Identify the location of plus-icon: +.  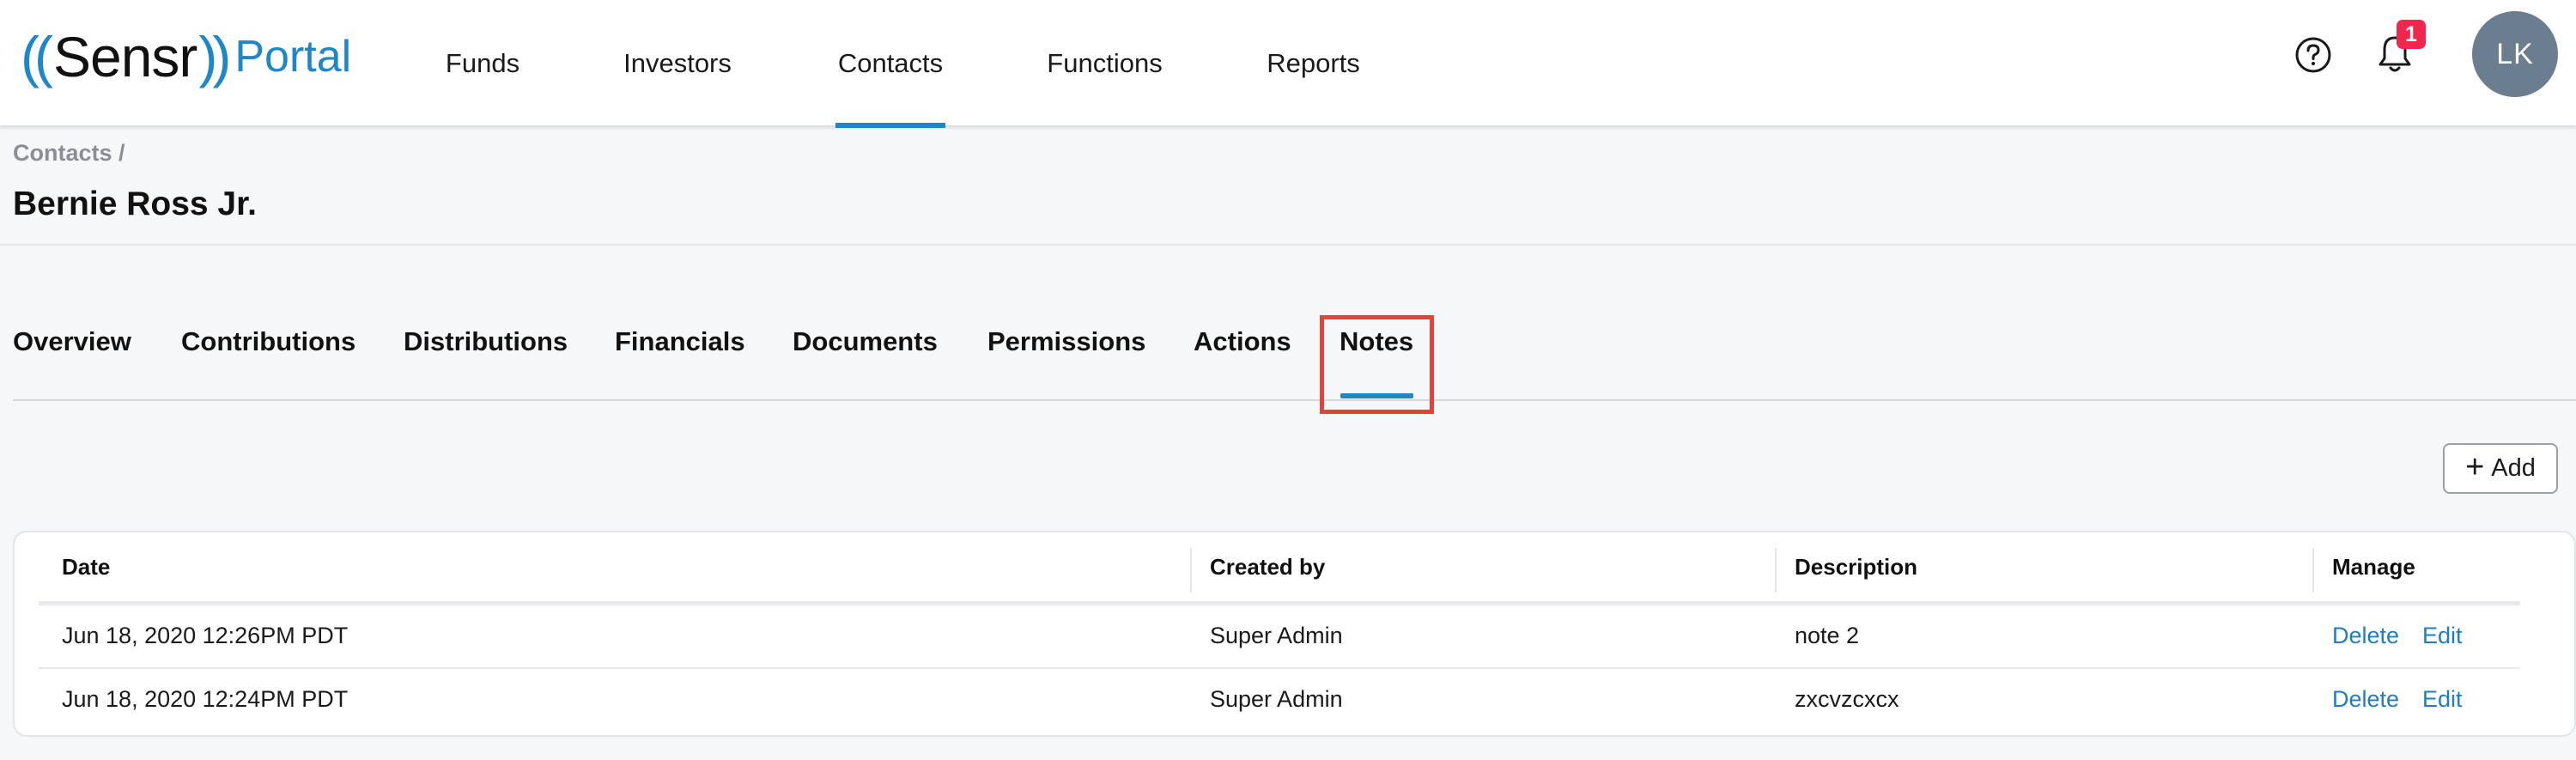
(2475, 467).